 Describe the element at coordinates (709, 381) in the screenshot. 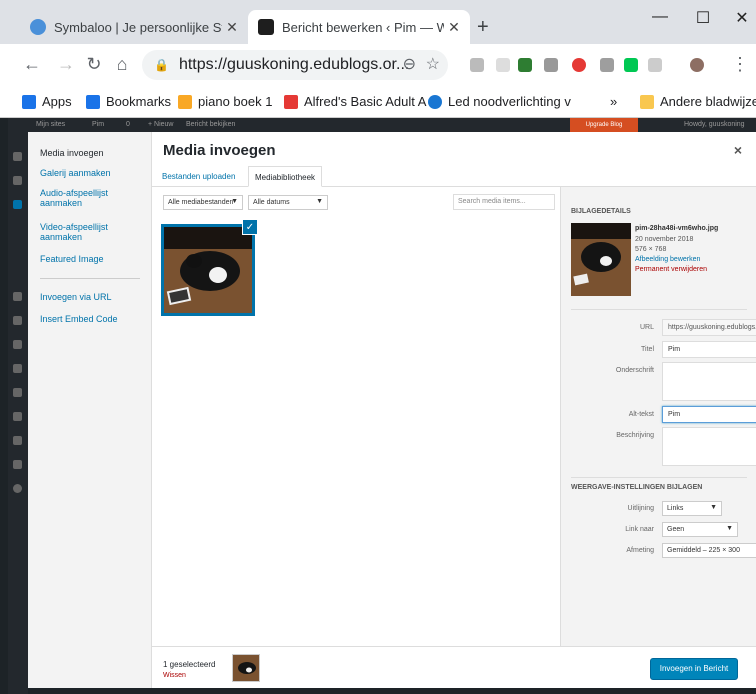

I see `caption-field` at that location.